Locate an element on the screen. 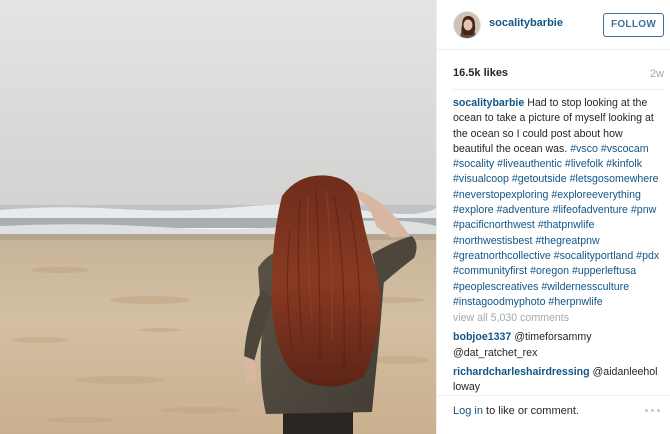 Image resolution: width=670 pixels, height=434 pixels. avatar-image is located at coordinates (467, 25).